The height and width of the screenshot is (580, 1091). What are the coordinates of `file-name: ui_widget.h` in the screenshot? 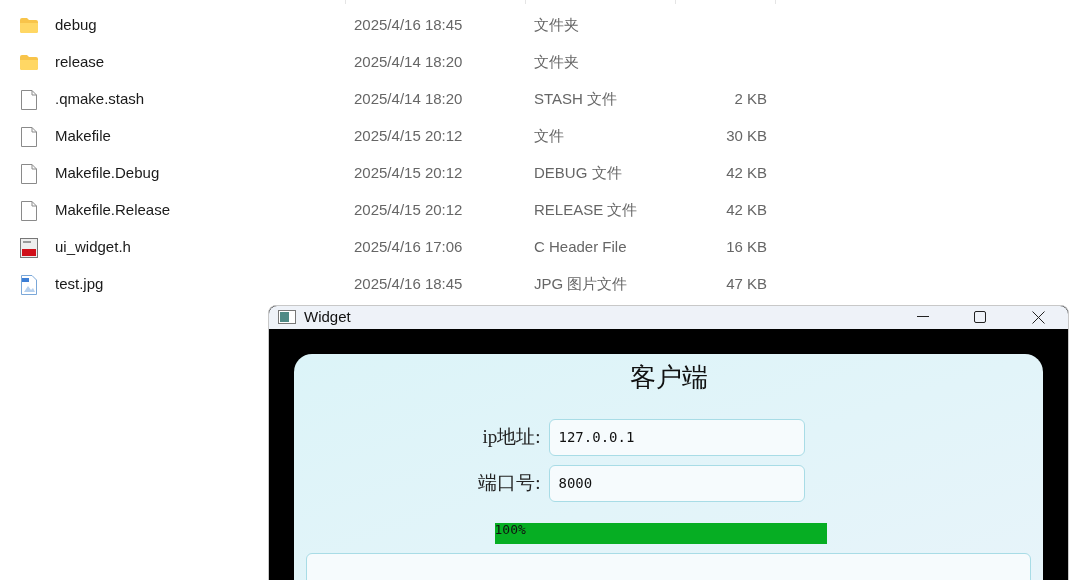 It's located at (204, 247).